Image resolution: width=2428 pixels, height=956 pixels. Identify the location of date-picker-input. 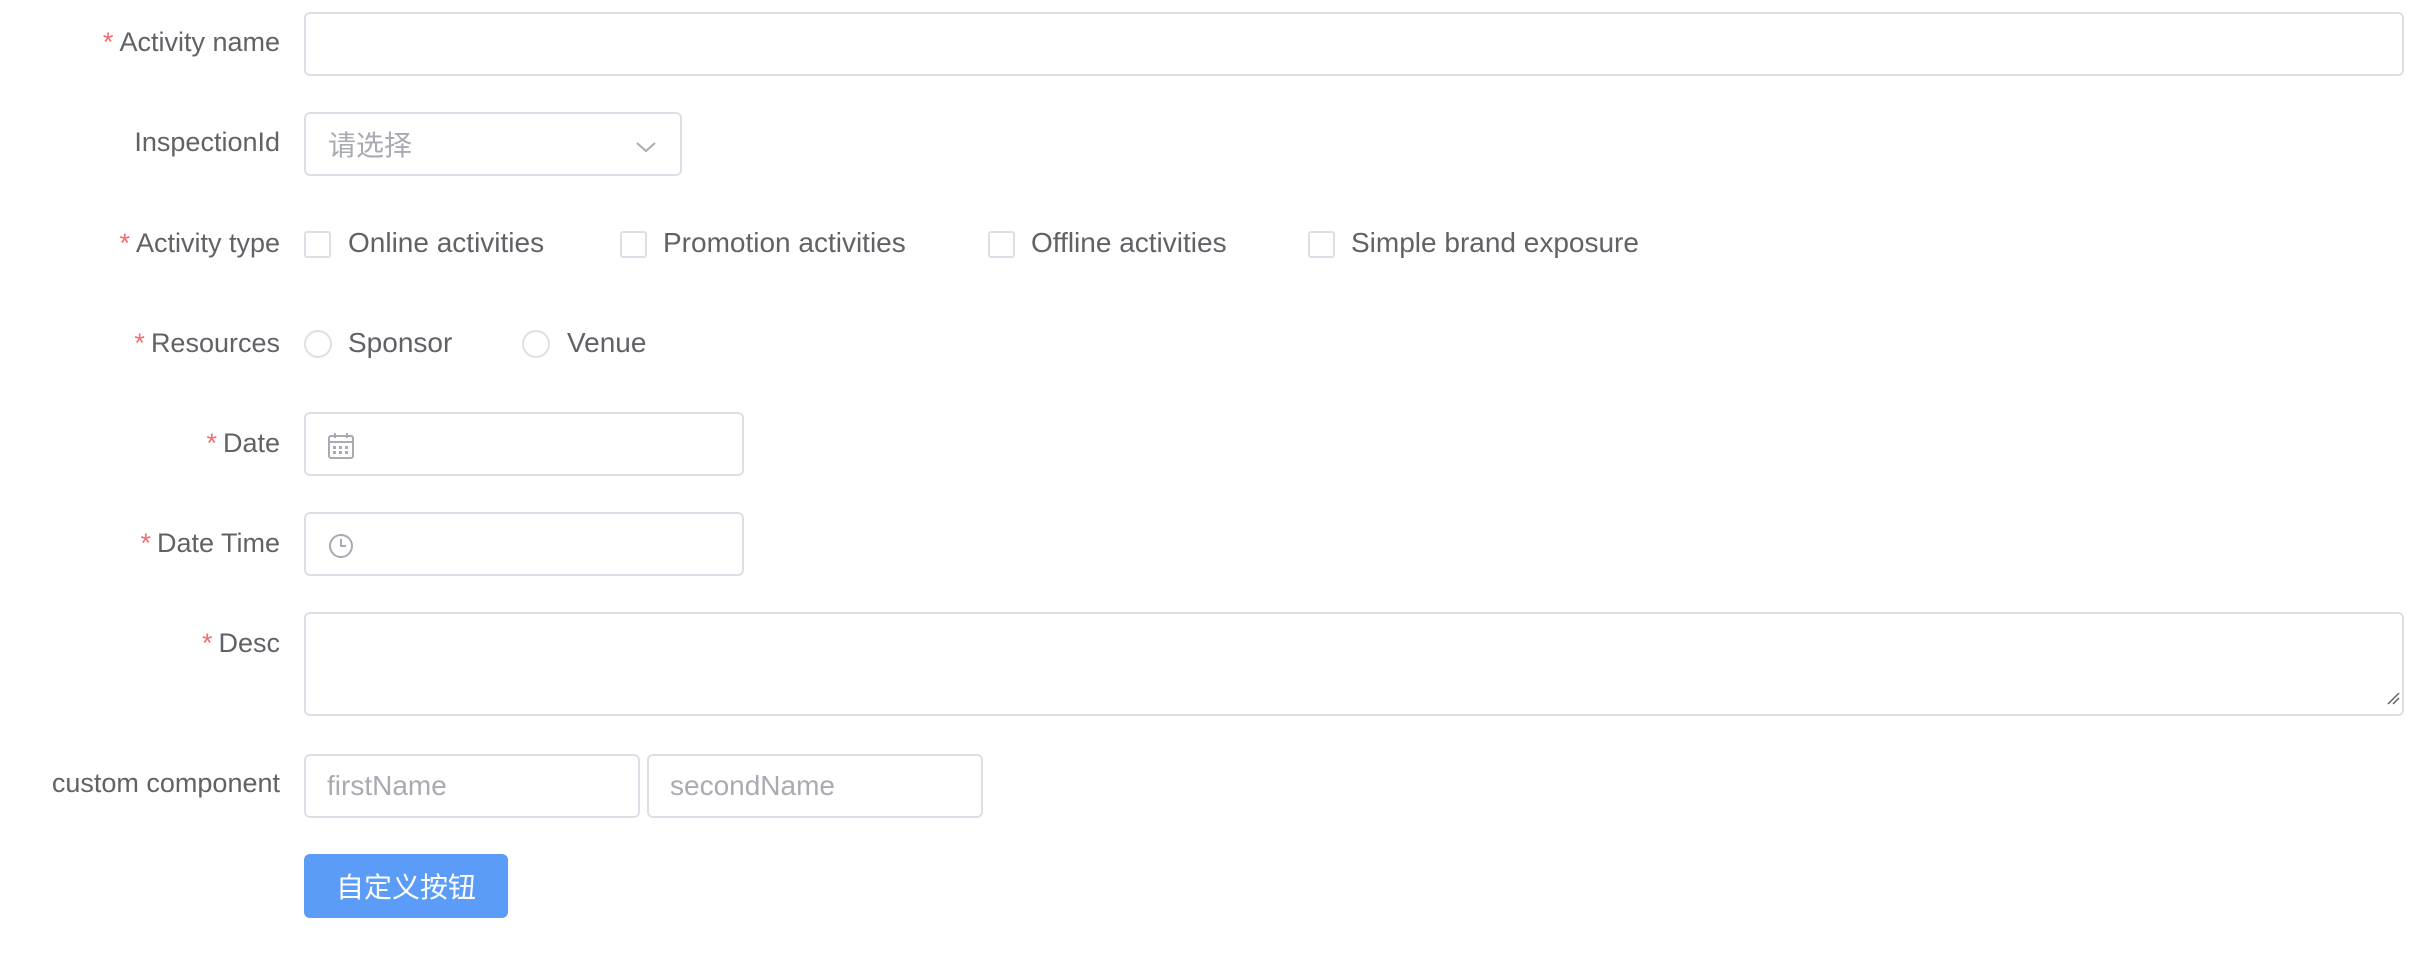
(524, 444).